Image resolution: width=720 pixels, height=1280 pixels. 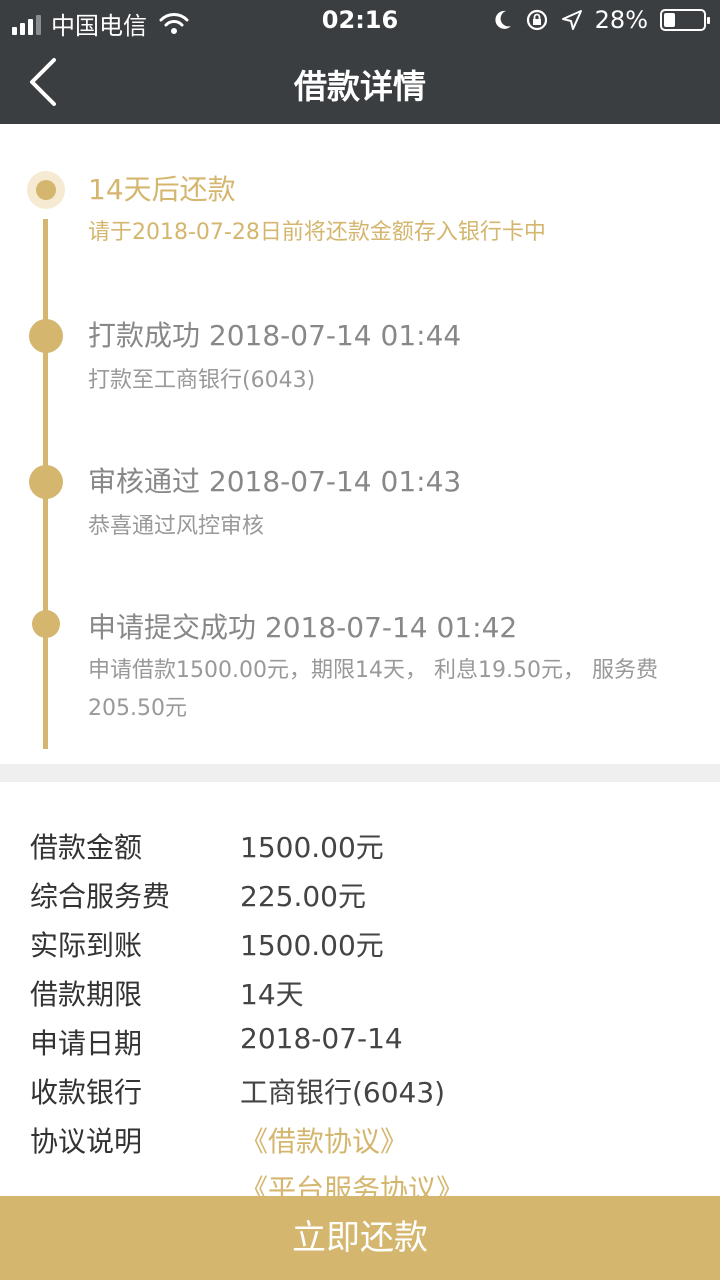 What do you see at coordinates (86, 847) in the screenshot?
I see `detail-label: 借款金额` at bounding box center [86, 847].